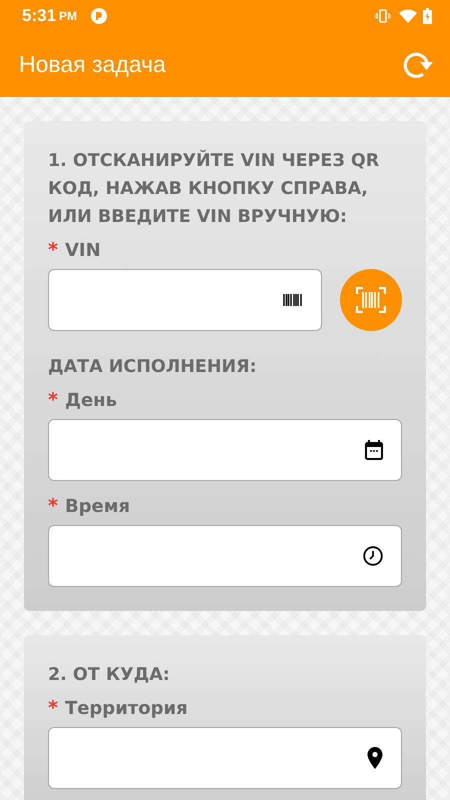 This screenshot has width=450, height=800. I want to click on territory-field, so click(225, 758).